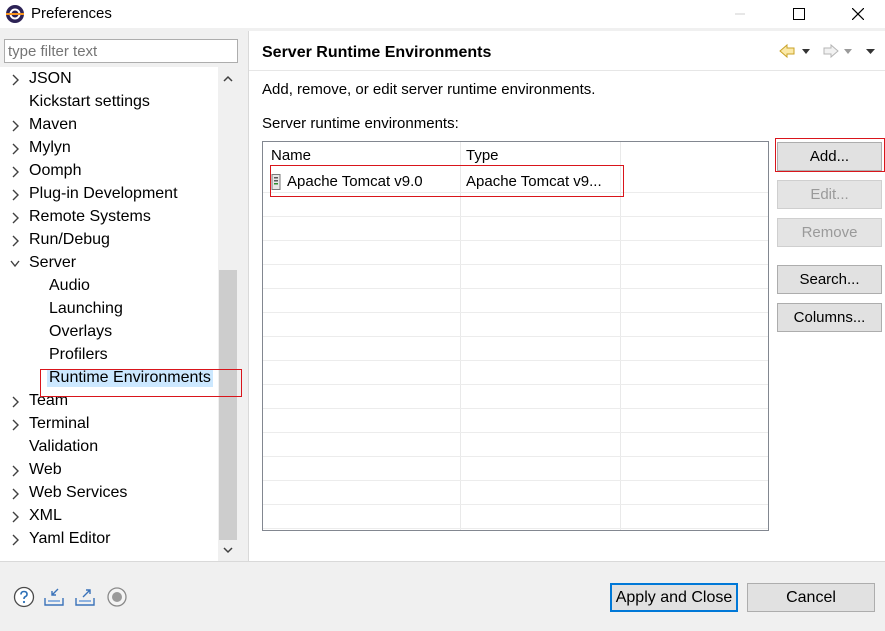  What do you see at coordinates (109, 493) in the screenshot?
I see `tree-item-web-services: Web Services` at bounding box center [109, 493].